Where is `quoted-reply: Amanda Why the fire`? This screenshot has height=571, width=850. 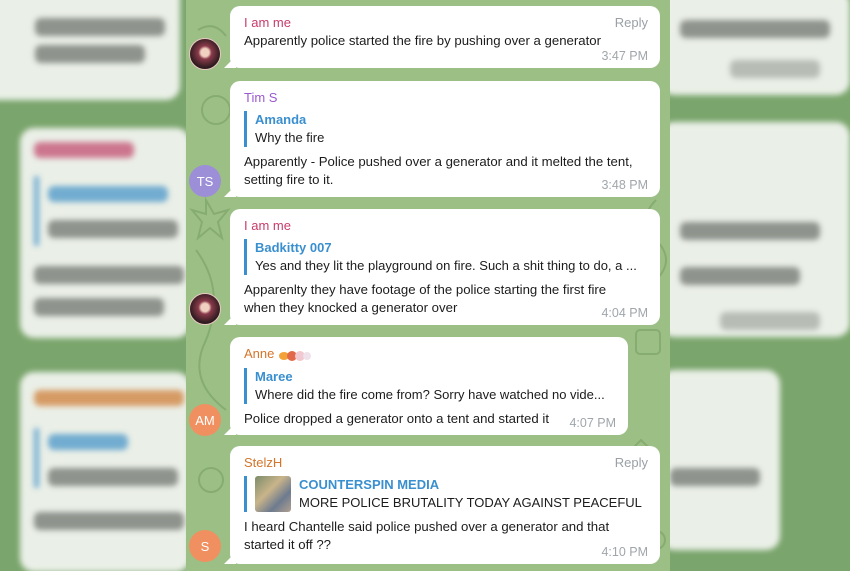 quoted-reply: Amanda Why the fire is located at coordinates (445, 129).